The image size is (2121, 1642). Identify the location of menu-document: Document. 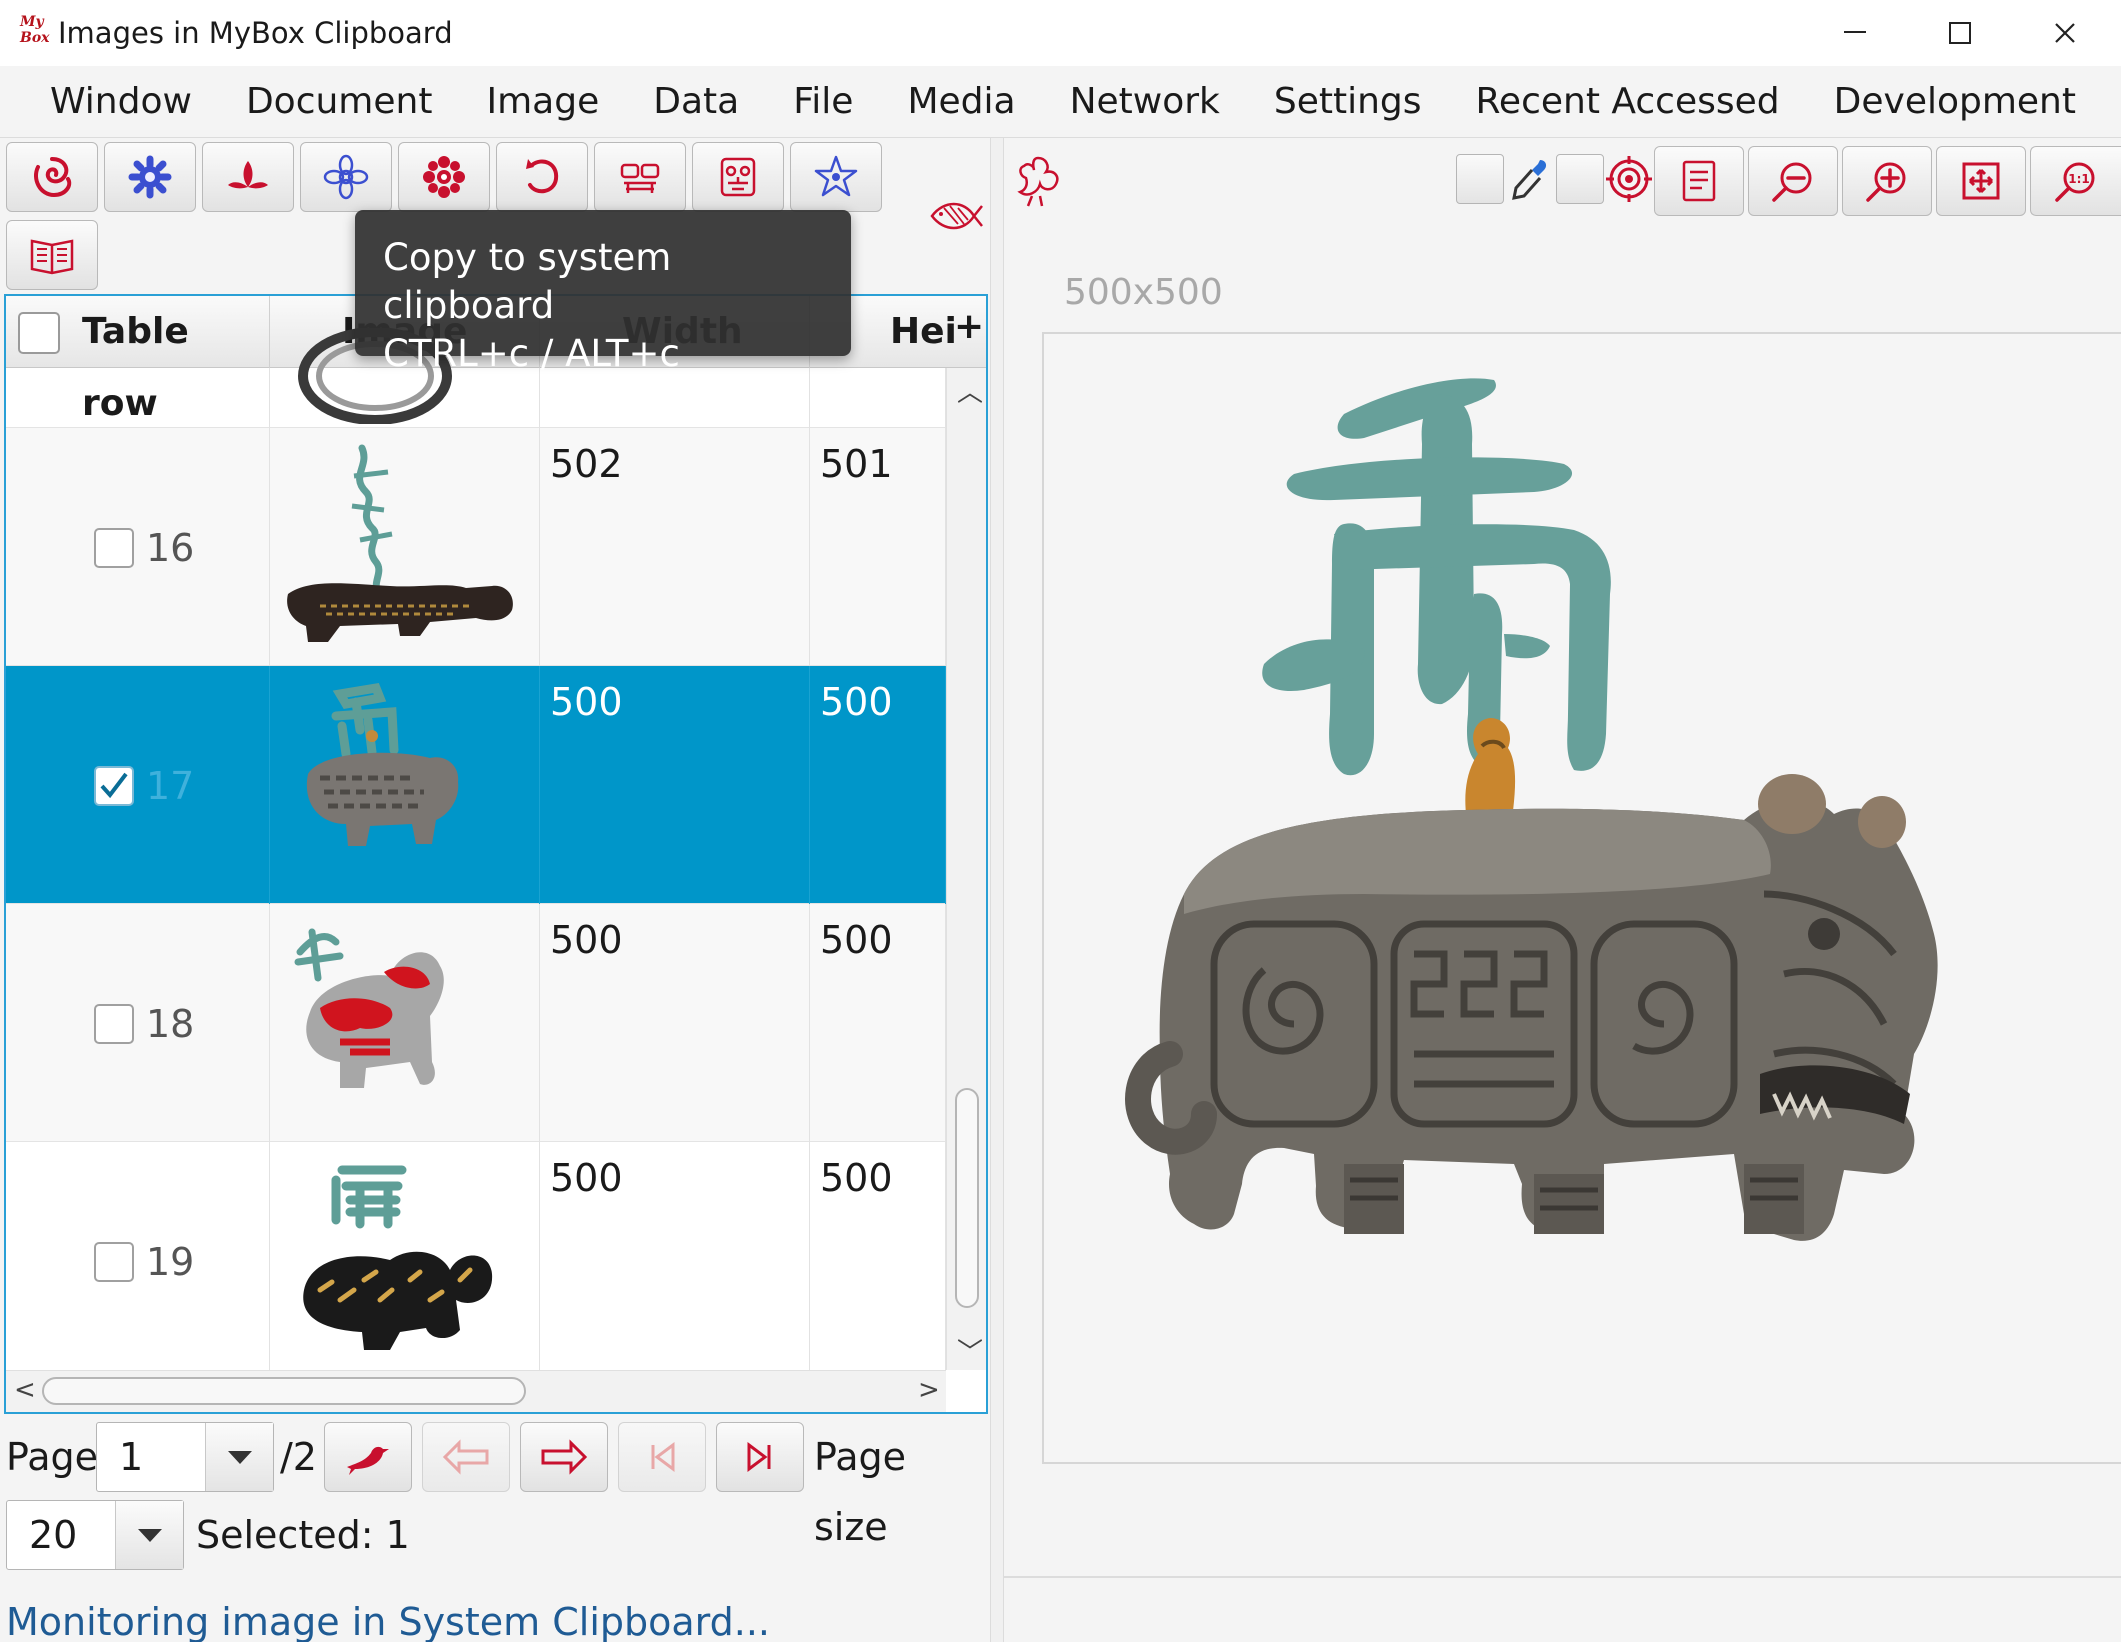
(339, 101).